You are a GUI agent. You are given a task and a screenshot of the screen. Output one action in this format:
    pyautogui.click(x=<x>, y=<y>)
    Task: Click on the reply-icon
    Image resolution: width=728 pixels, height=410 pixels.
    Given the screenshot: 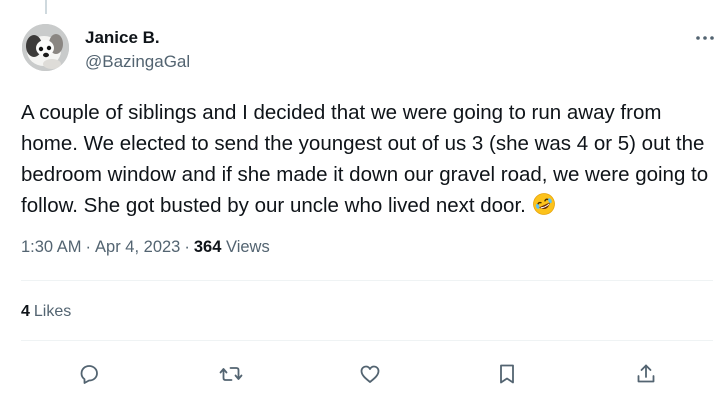 What is the action you would take?
    pyautogui.click(x=89, y=374)
    